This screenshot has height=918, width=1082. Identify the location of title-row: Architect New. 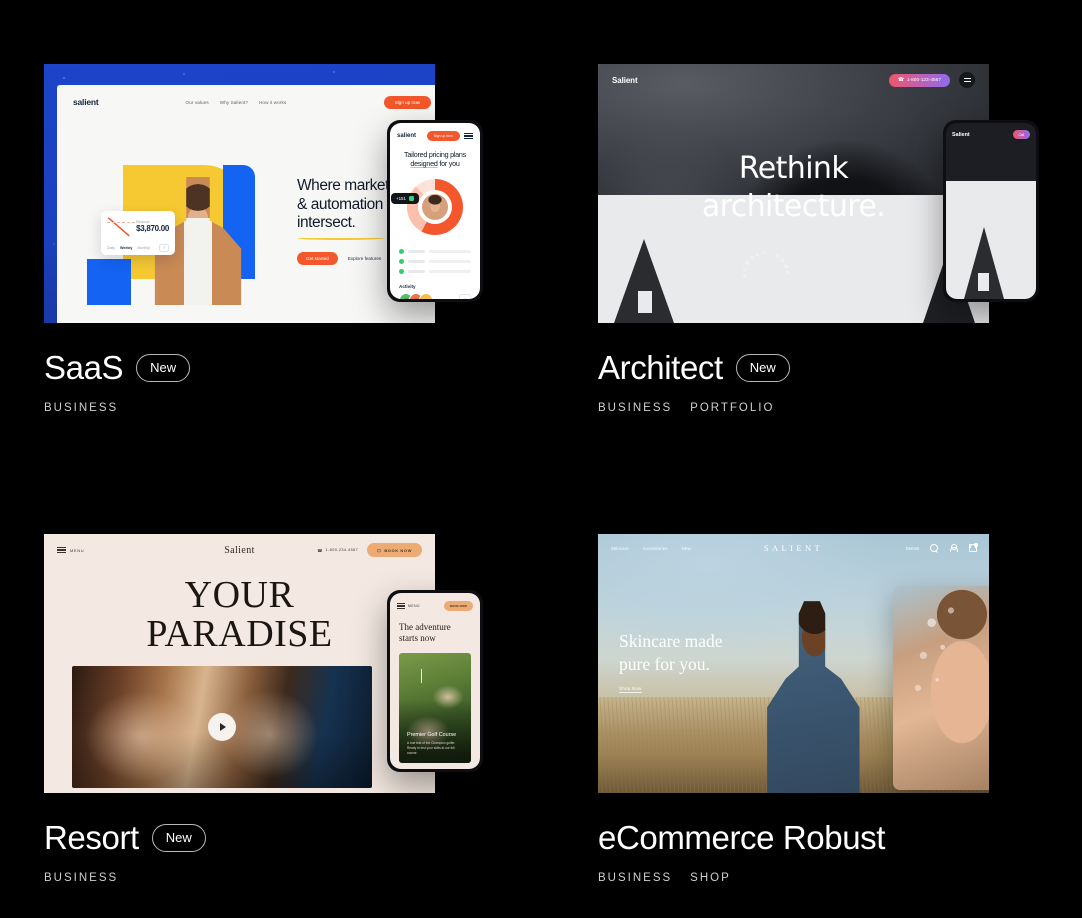
(818, 367).